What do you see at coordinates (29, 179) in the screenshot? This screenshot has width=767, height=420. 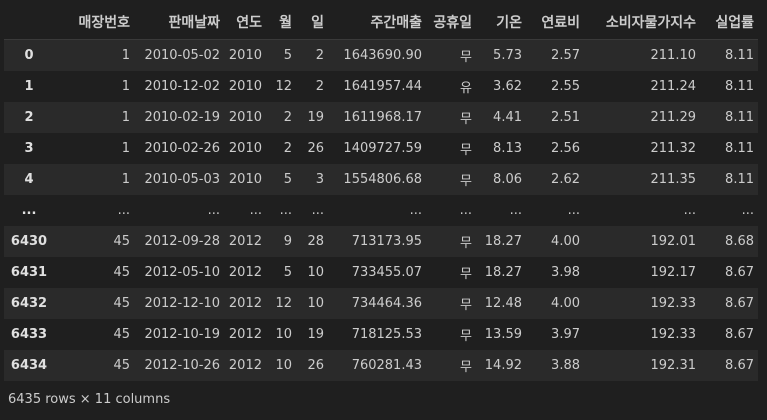 I see `row-index: 4` at bounding box center [29, 179].